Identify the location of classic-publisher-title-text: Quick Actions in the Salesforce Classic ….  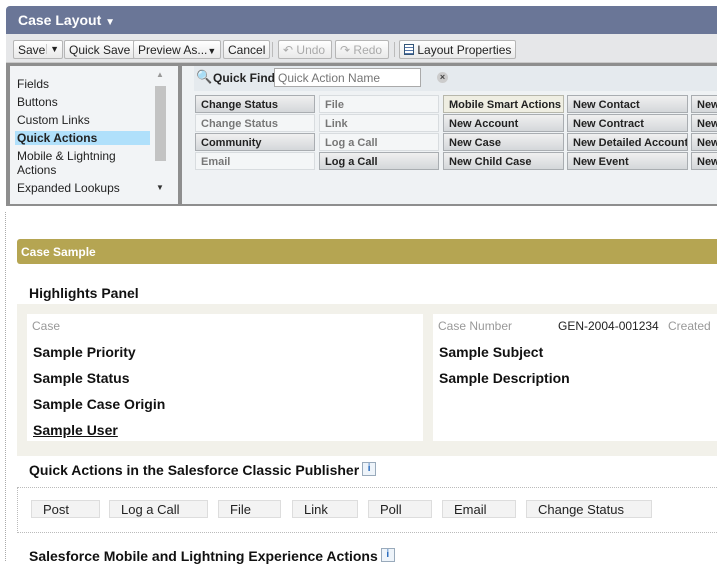
(194, 470).